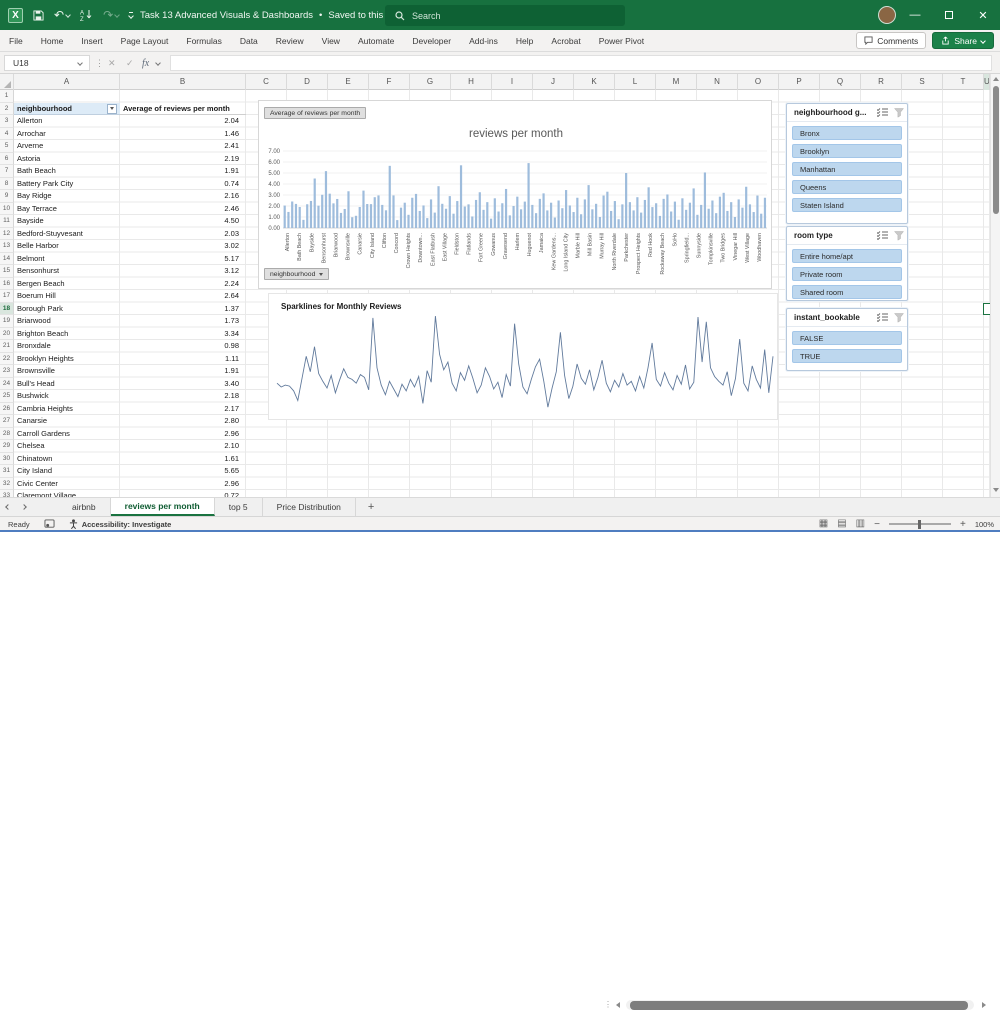 This screenshot has height=1010, width=1000. What do you see at coordinates (7, 233) in the screenshot?
I see `row-header-12: 12` at bounding box center [7, 233].